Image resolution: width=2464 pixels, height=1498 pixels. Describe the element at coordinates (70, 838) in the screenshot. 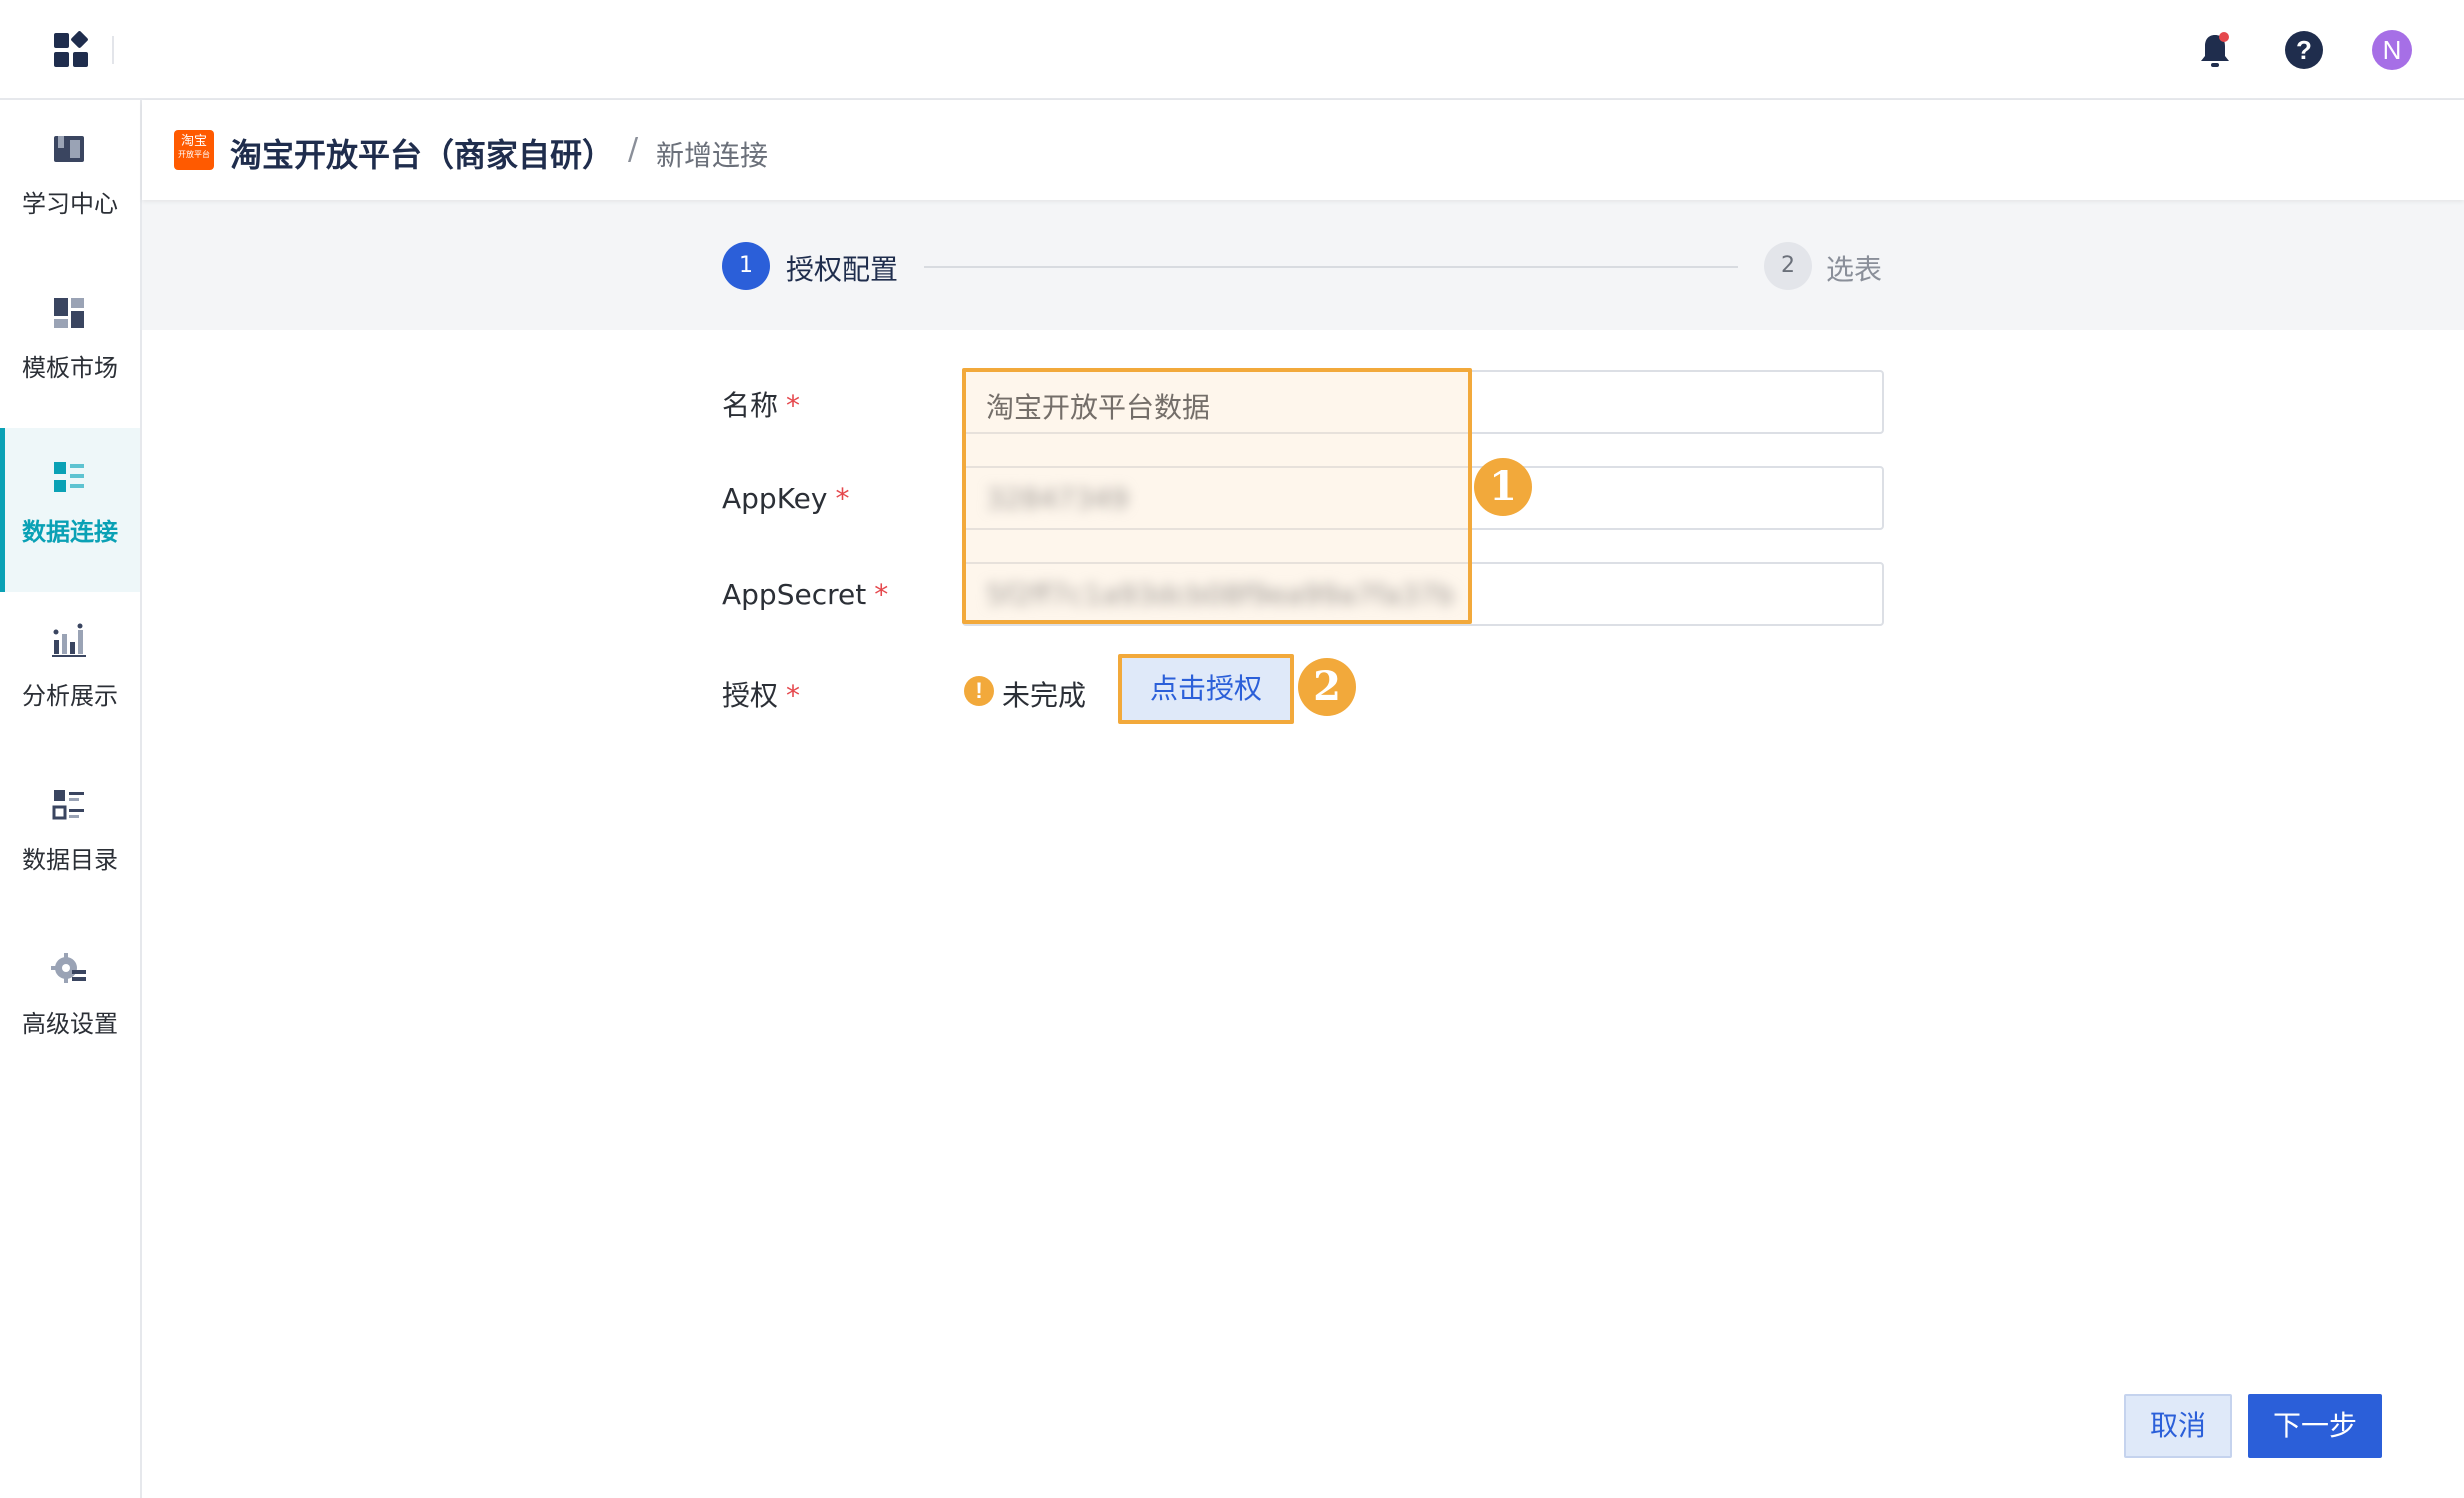

I see `sidebar-item-data-catalog: 数据目录` at that location.